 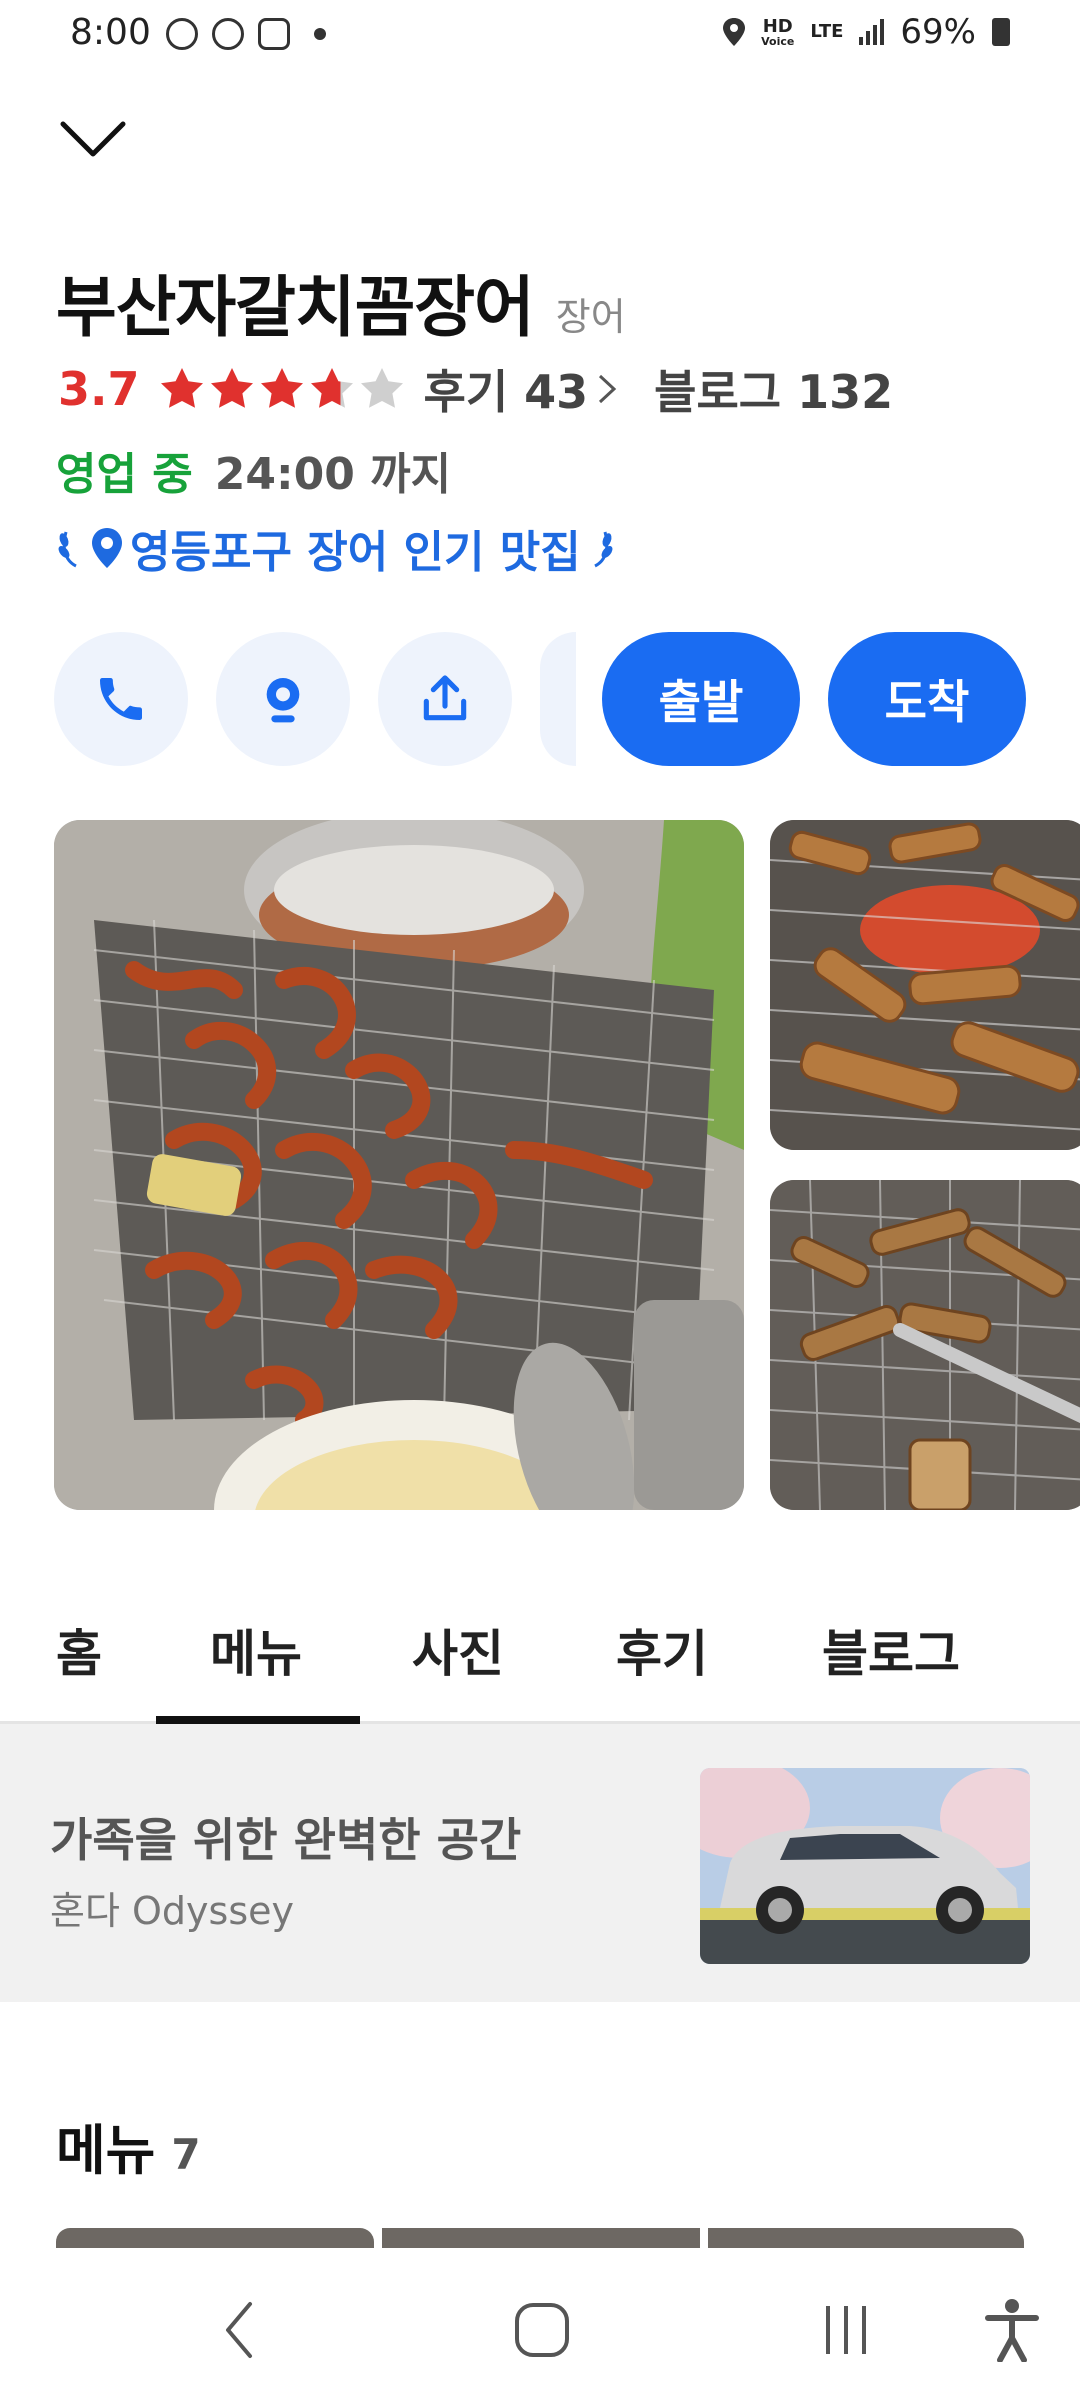 I want to click on star-partial-icon, so click(x=331, y=388).